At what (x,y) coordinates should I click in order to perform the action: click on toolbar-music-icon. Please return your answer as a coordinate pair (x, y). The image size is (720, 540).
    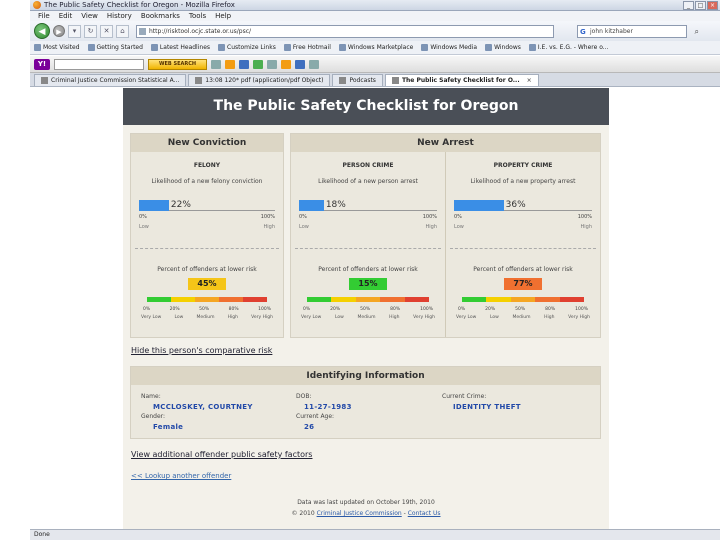
    Looking at the image, I should click on (300, 64).